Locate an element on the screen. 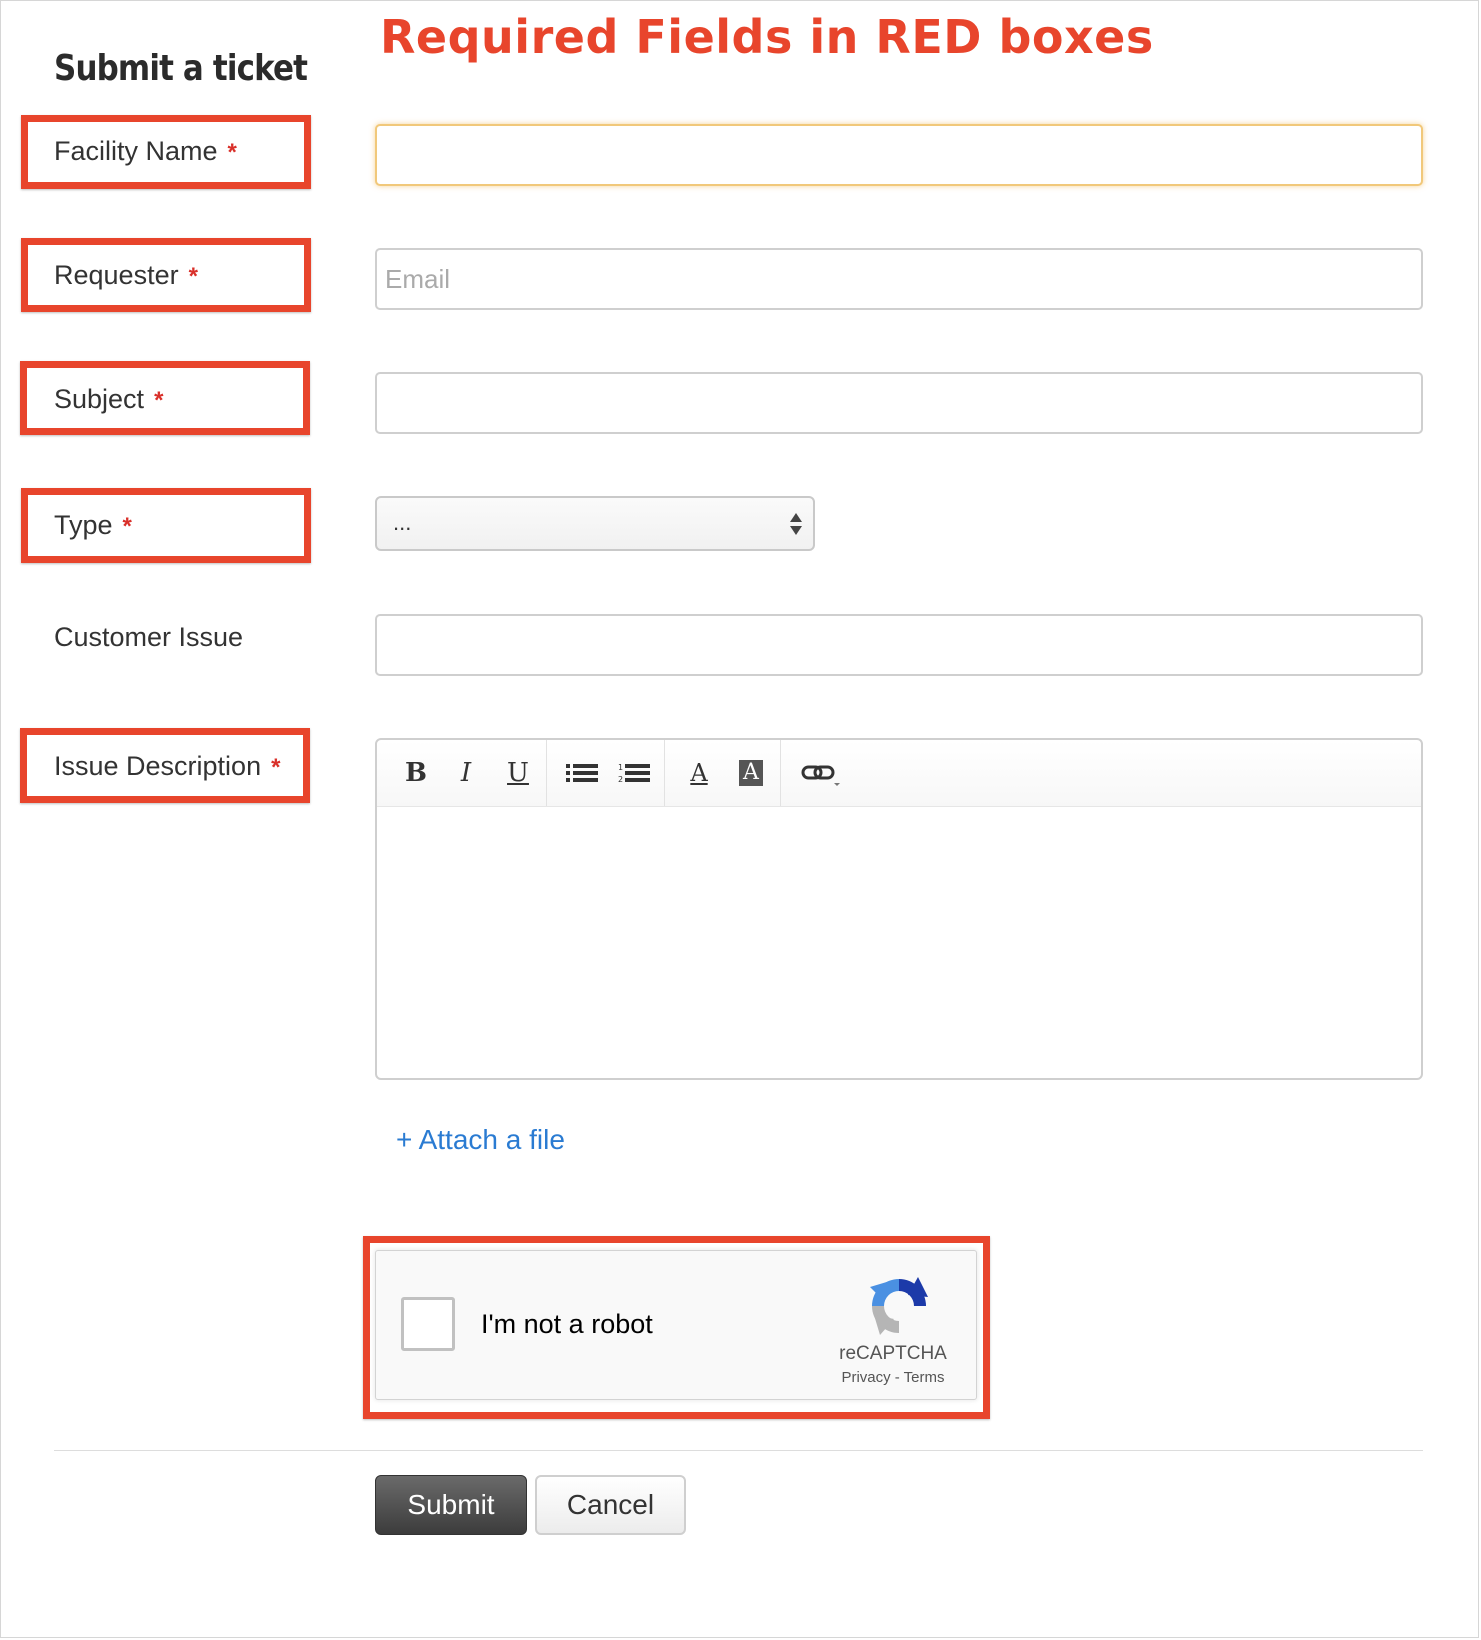 This screenshot has height=1640, width=1481. requester-label: Requester * is located at coordinates (126, 275).